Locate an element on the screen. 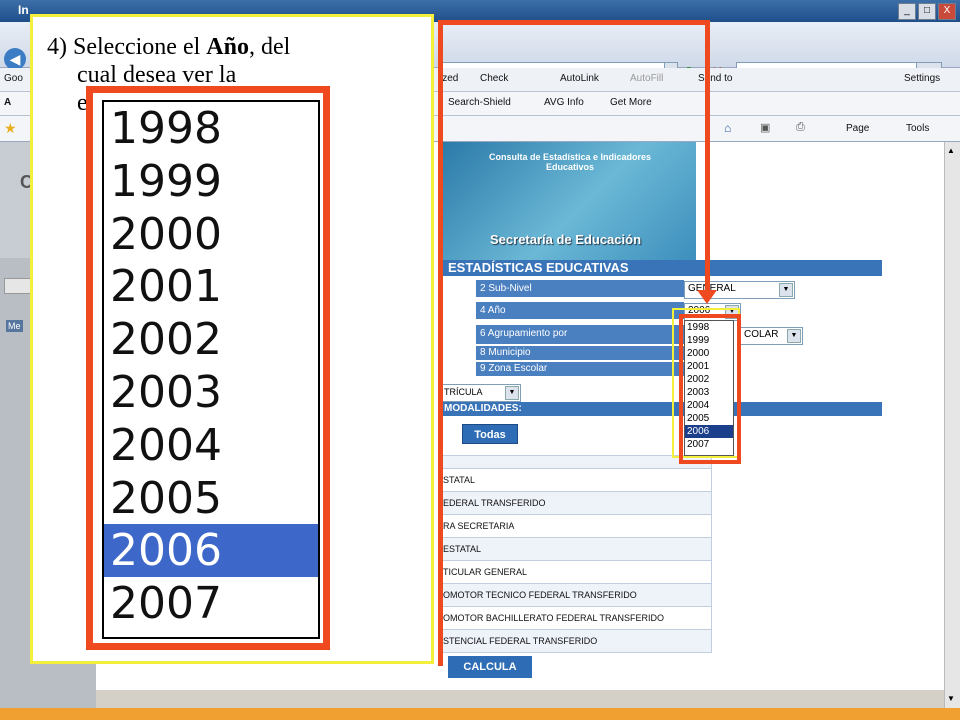 The image size is (960, 720). google-toolbar-label: Goo is located at coordinates (13, 78).